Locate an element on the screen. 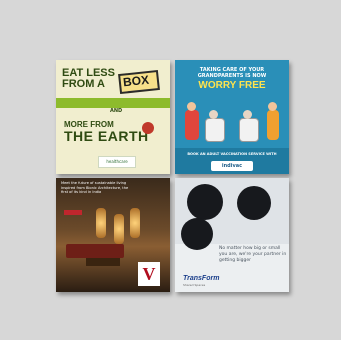 The width and height of the screenshot is (341, 340). granddaughter-head is located at coordinates (272, 106).